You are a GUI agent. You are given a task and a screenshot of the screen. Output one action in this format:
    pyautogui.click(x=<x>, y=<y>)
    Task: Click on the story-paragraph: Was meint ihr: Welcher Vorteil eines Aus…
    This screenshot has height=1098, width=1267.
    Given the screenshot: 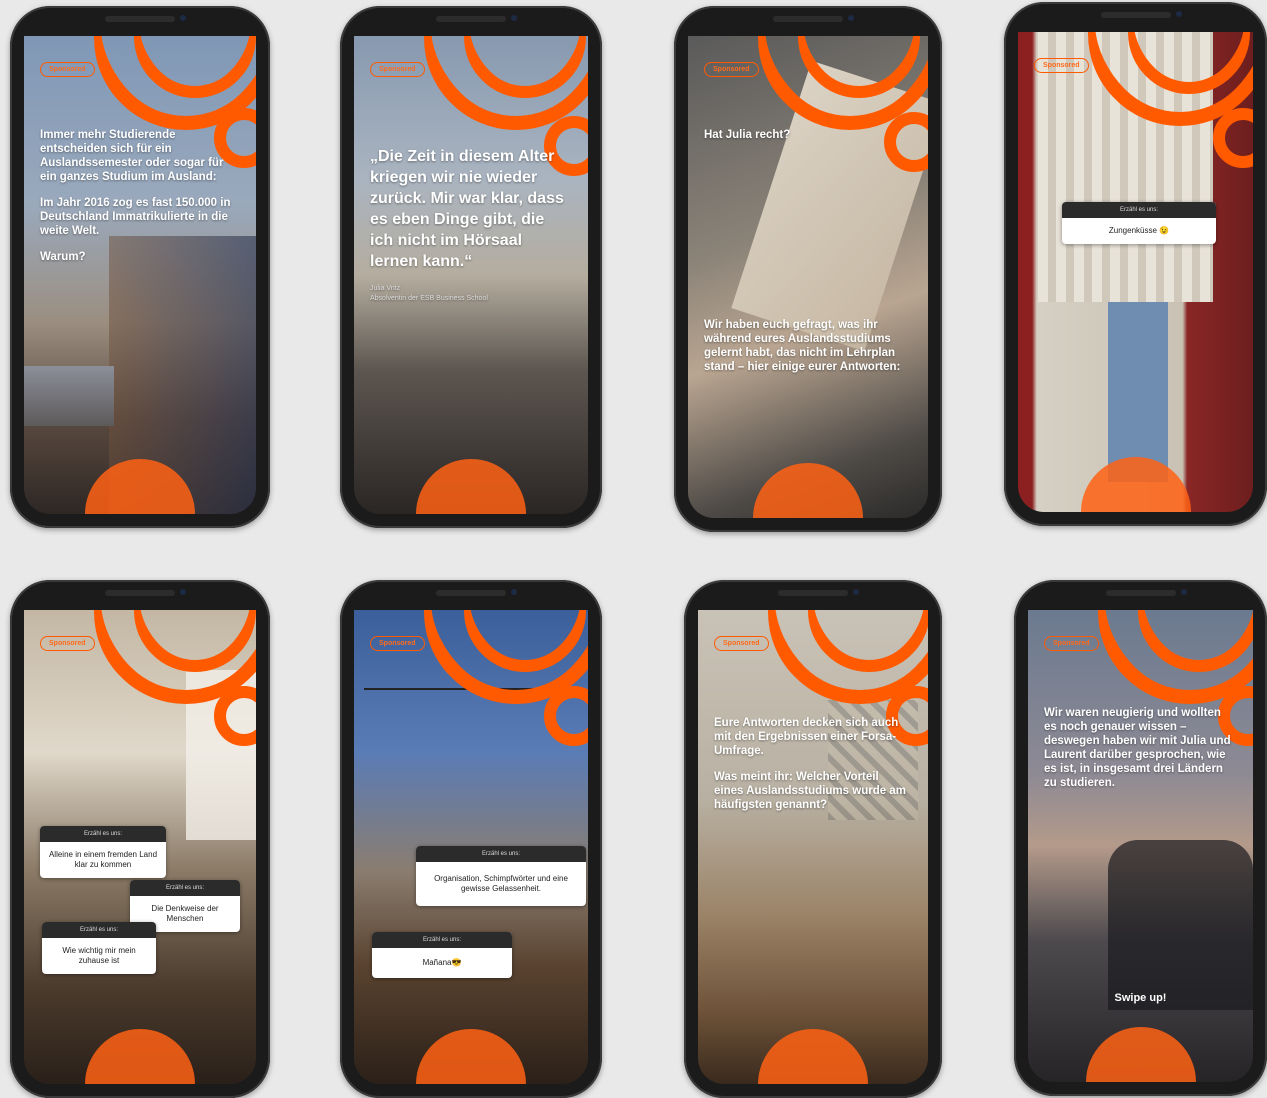 What is the action you would take?
    pyautogui.click(x=810, y=791)
    